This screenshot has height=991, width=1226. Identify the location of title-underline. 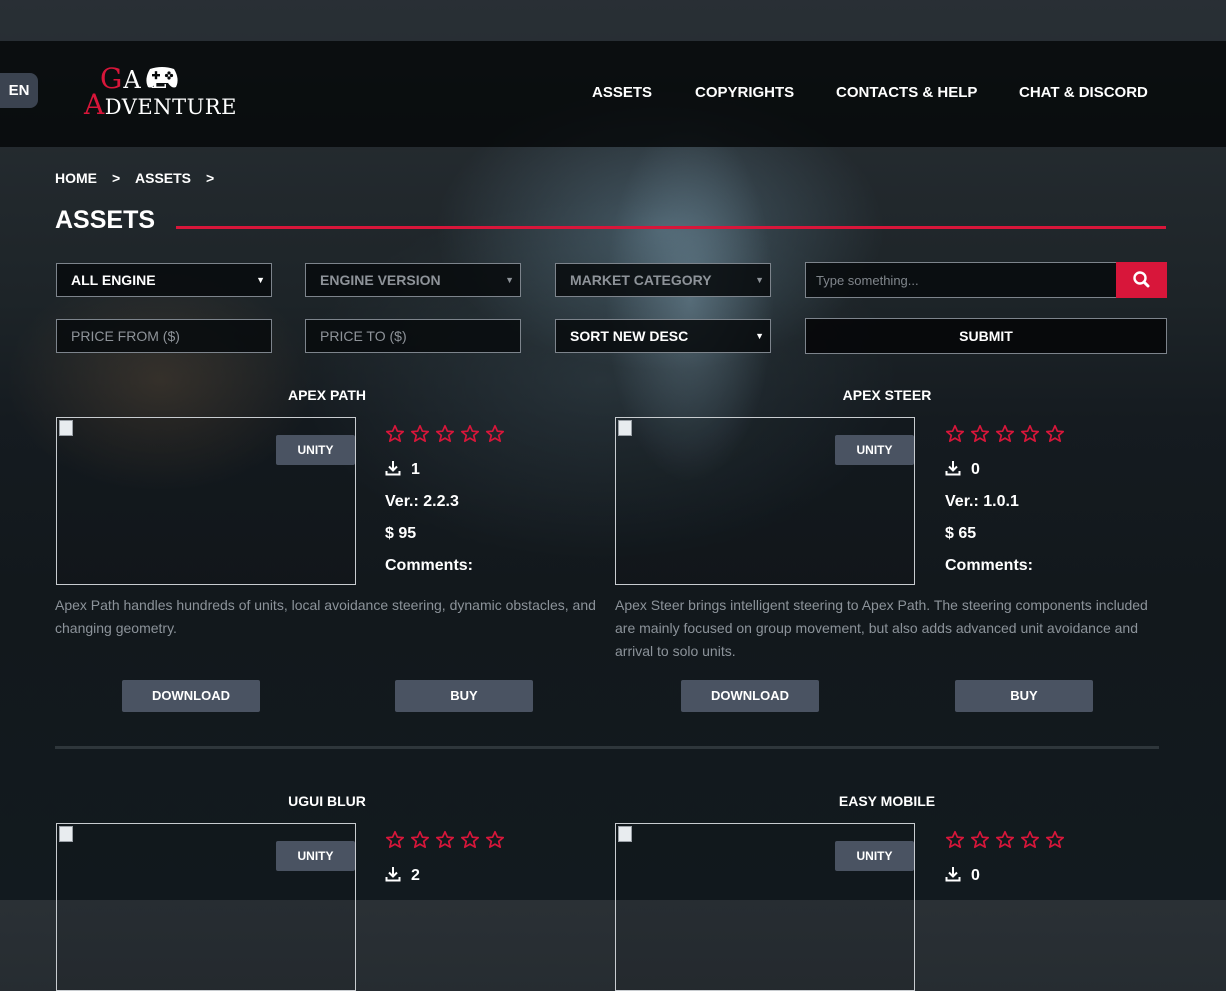
(671, 227).